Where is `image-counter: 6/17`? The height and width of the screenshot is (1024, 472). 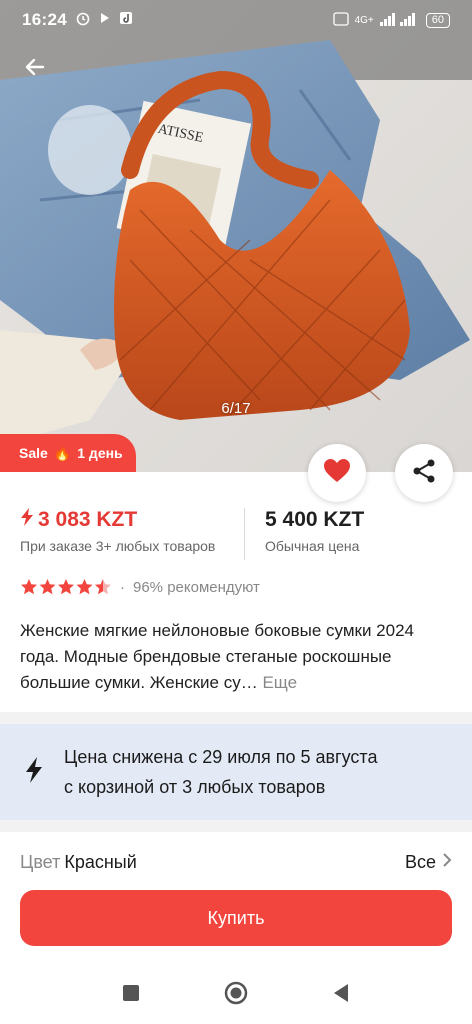 image-counter: 6/17 is located at coordinates (236, 408).